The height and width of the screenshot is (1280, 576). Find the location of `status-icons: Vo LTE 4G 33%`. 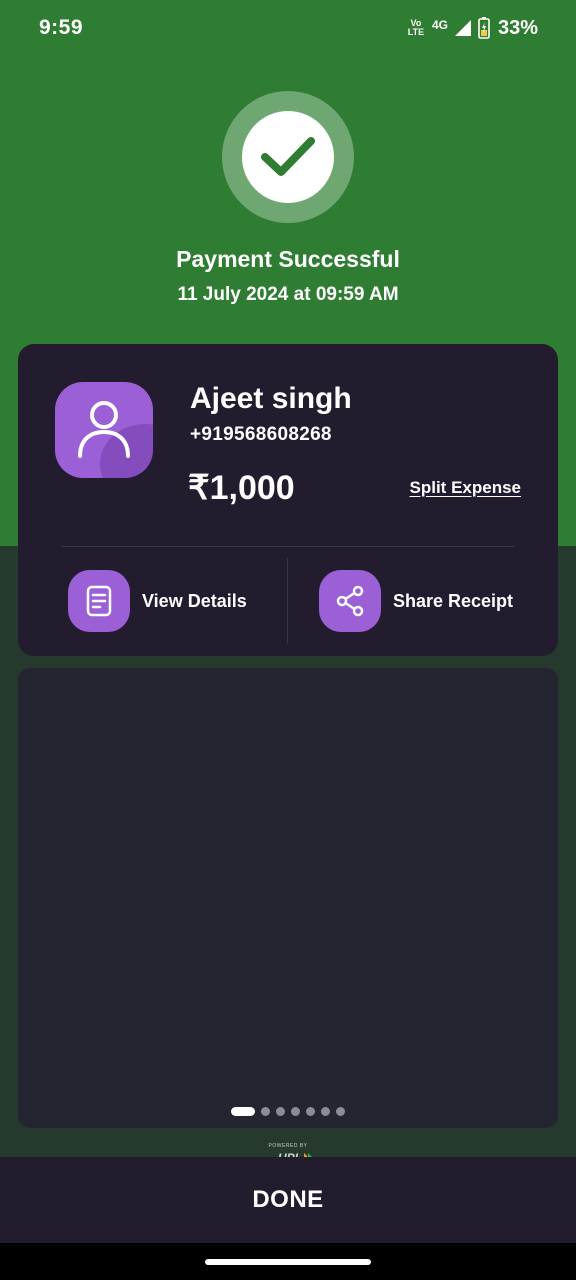

status-icons: Vo LTE 4G 33% is located at coordinates (472, 28).